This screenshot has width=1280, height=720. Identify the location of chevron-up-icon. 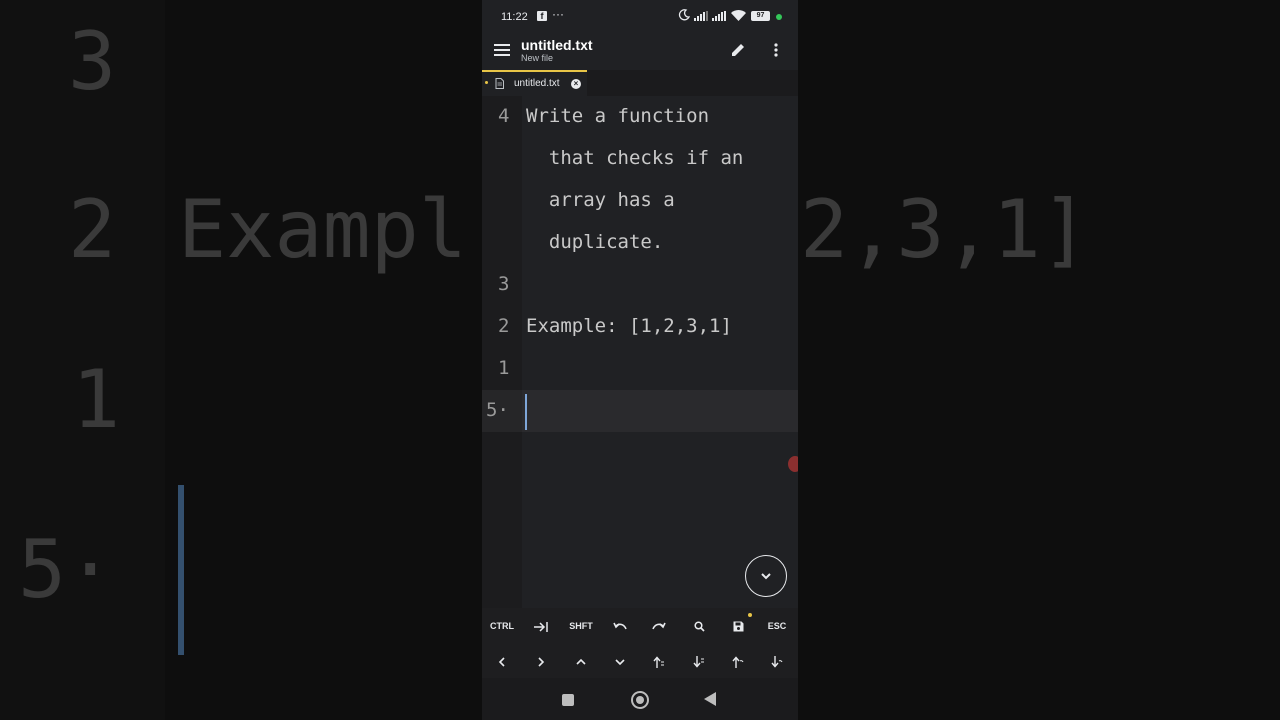
(581, 661).